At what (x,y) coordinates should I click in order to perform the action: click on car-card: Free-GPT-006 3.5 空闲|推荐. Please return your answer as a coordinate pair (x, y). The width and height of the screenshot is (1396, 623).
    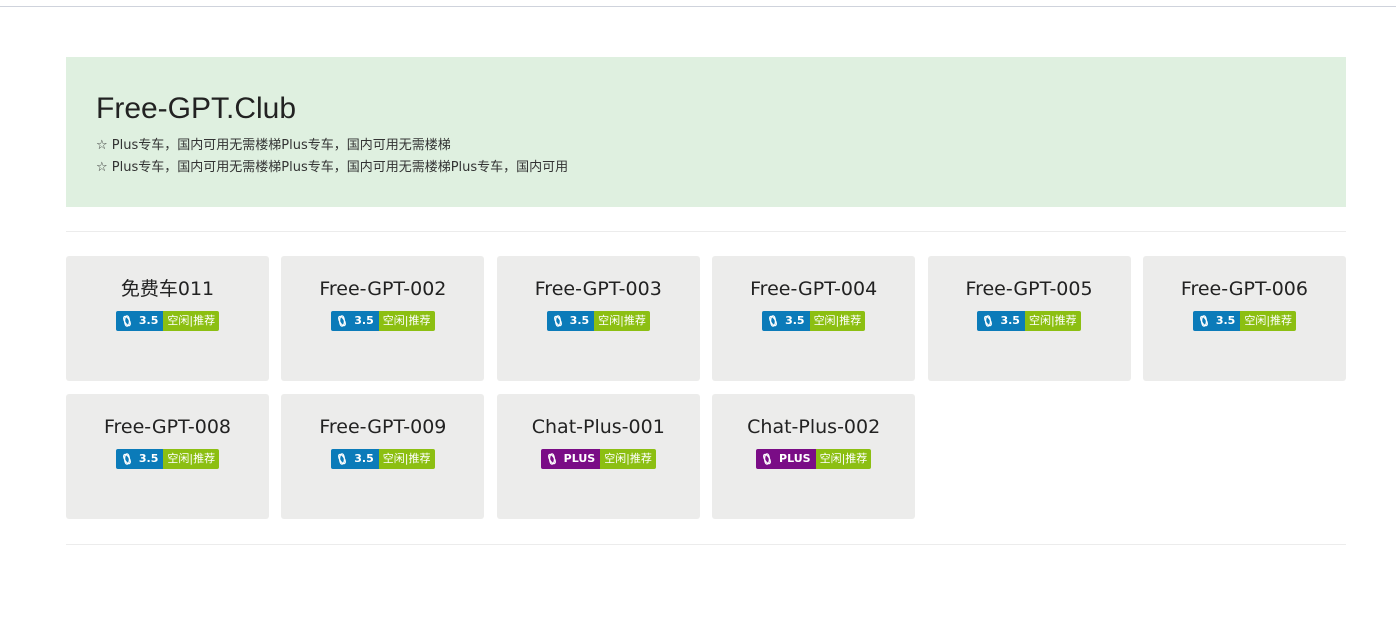
    Looking at the image, I should click on (1244, 318).